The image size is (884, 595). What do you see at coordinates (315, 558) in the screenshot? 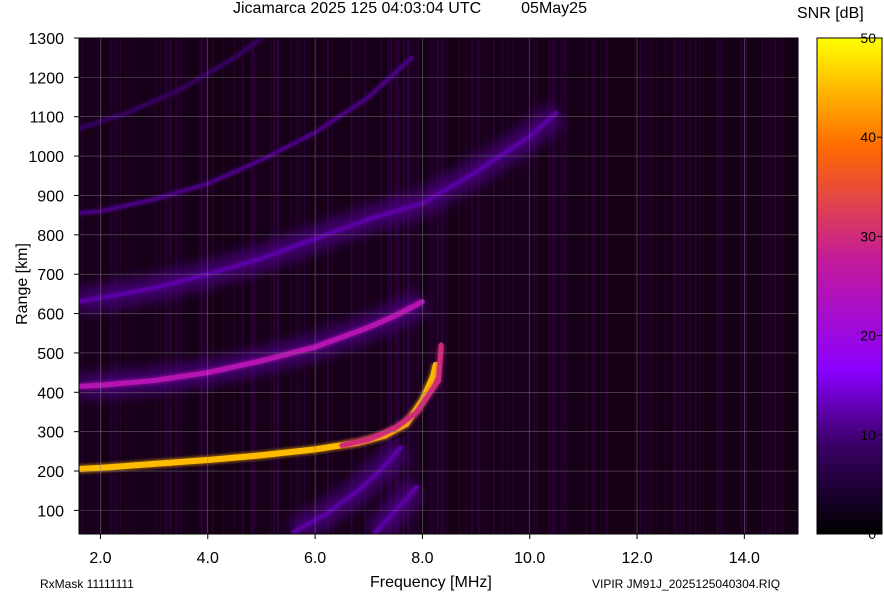
I see `x-tick-label: 6.0` at bounding box center [315, 558].